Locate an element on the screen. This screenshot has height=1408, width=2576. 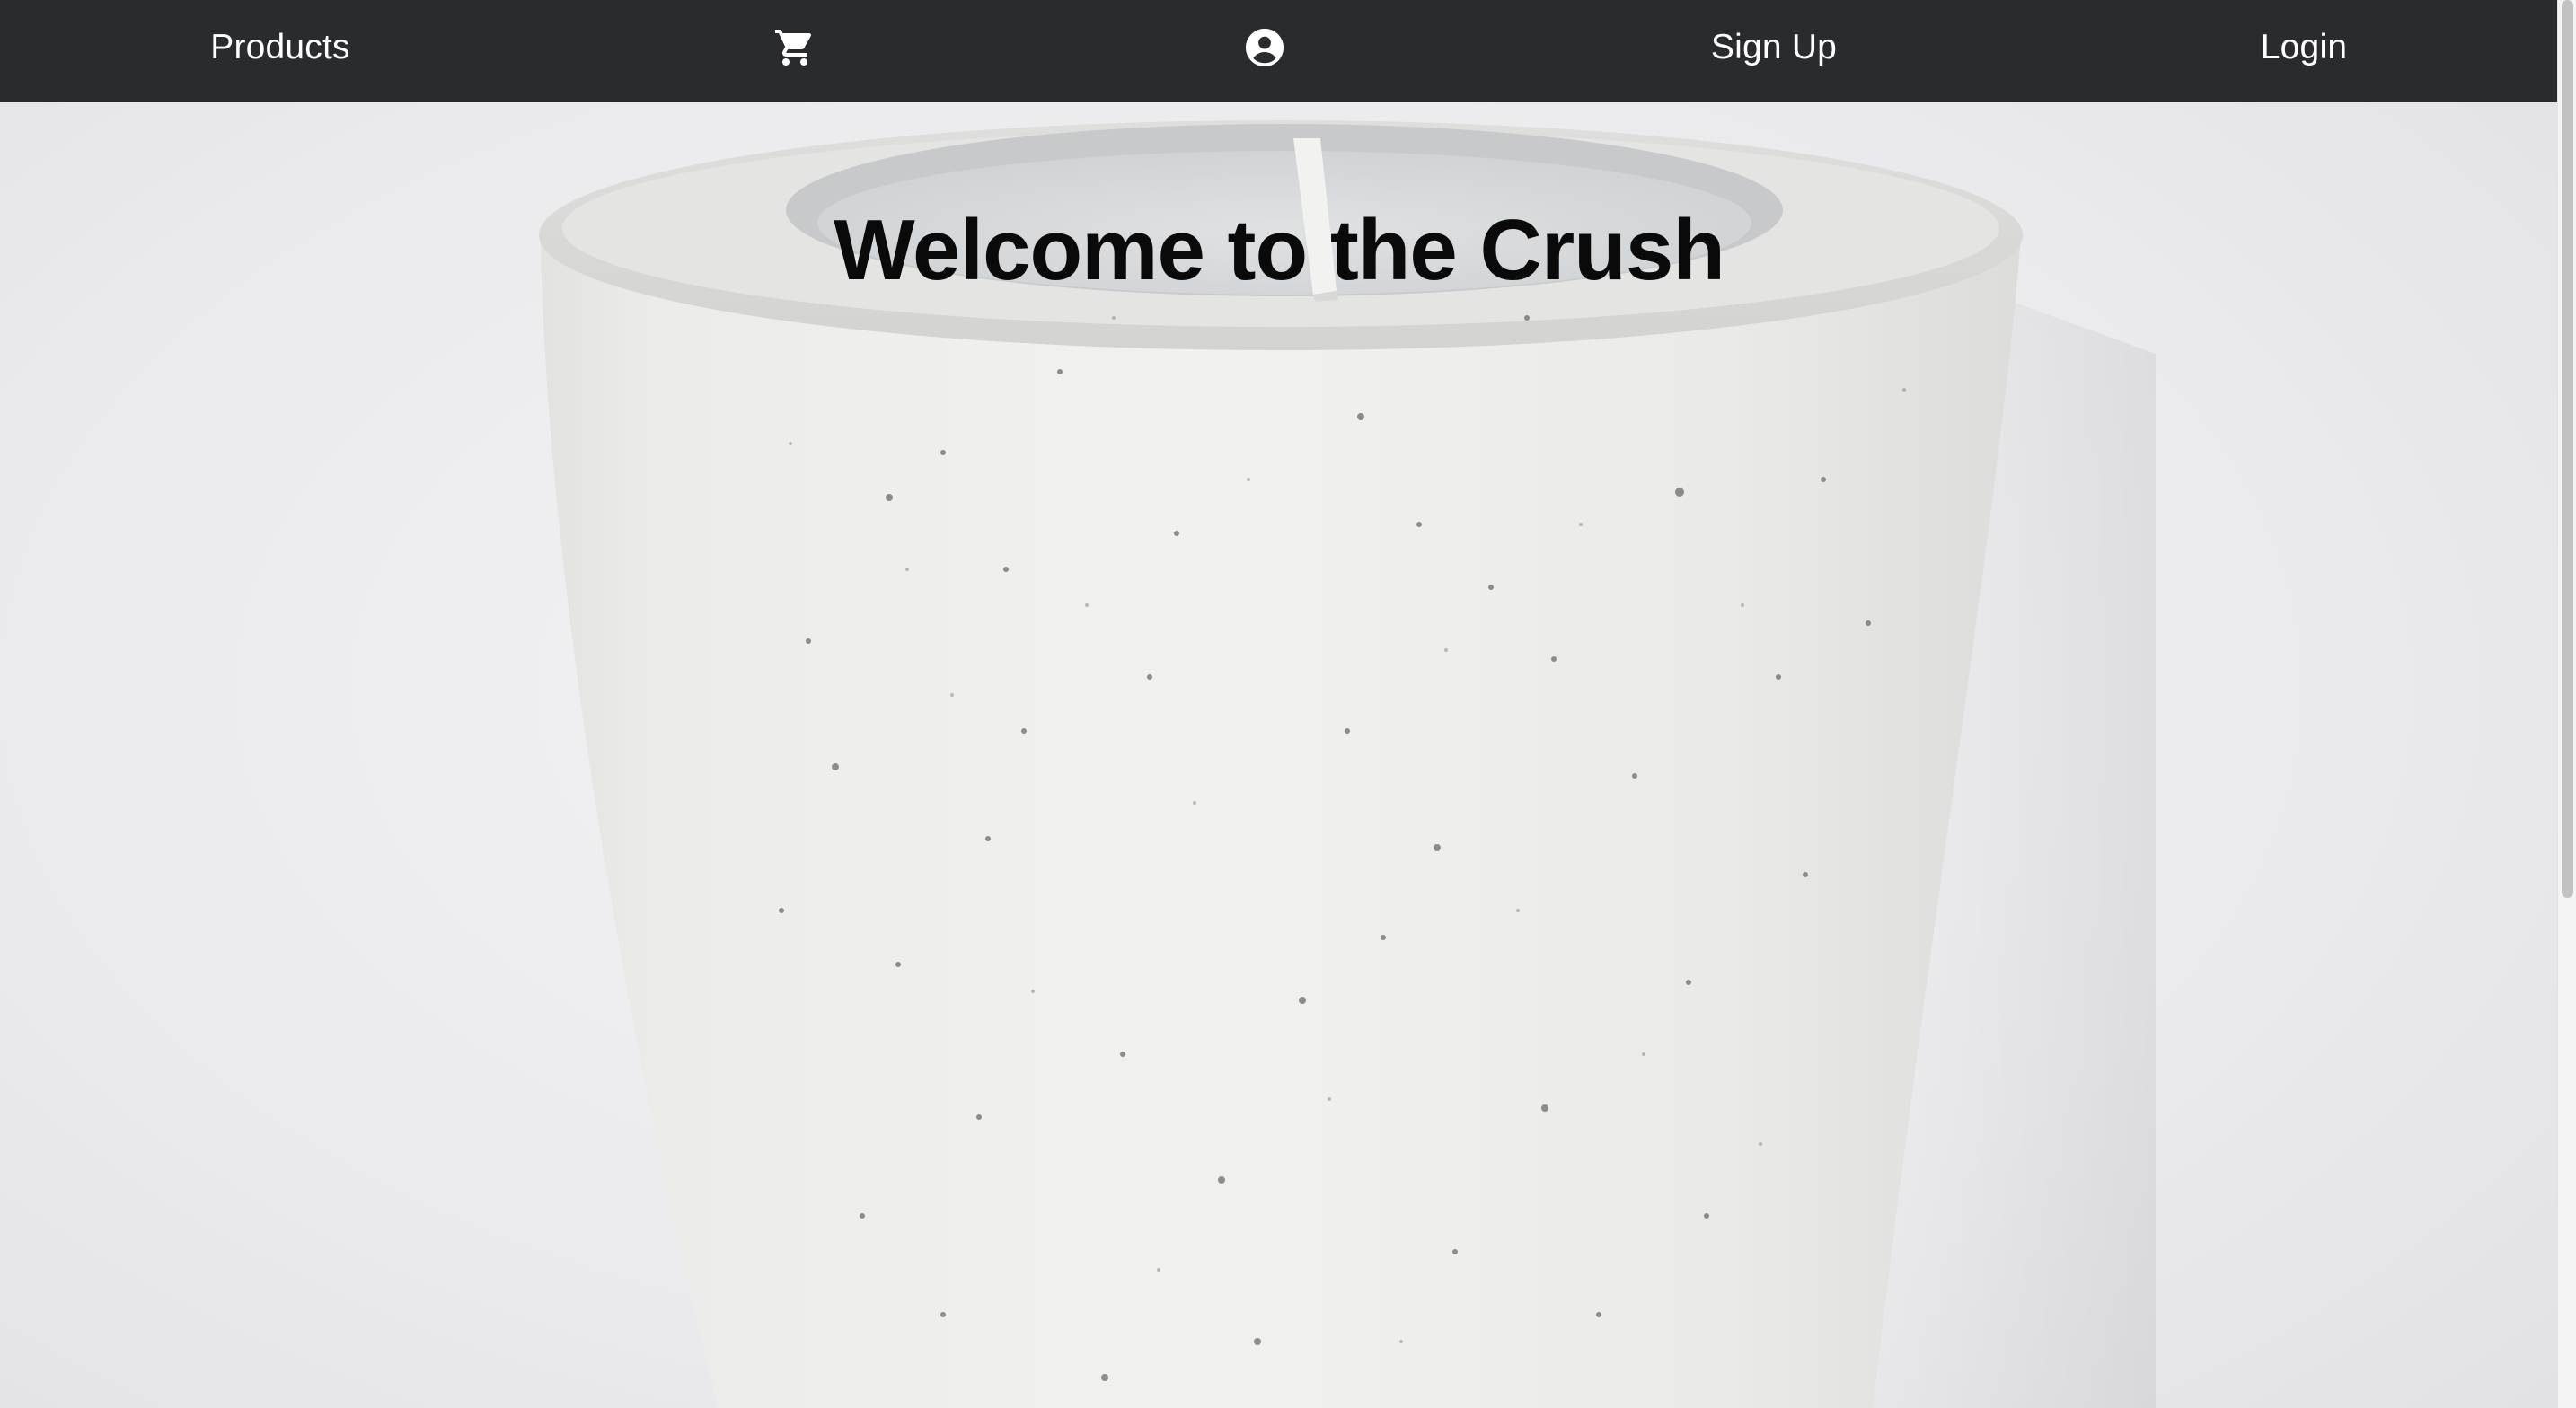
nav-cart-link is located at coordinates (795, 47).